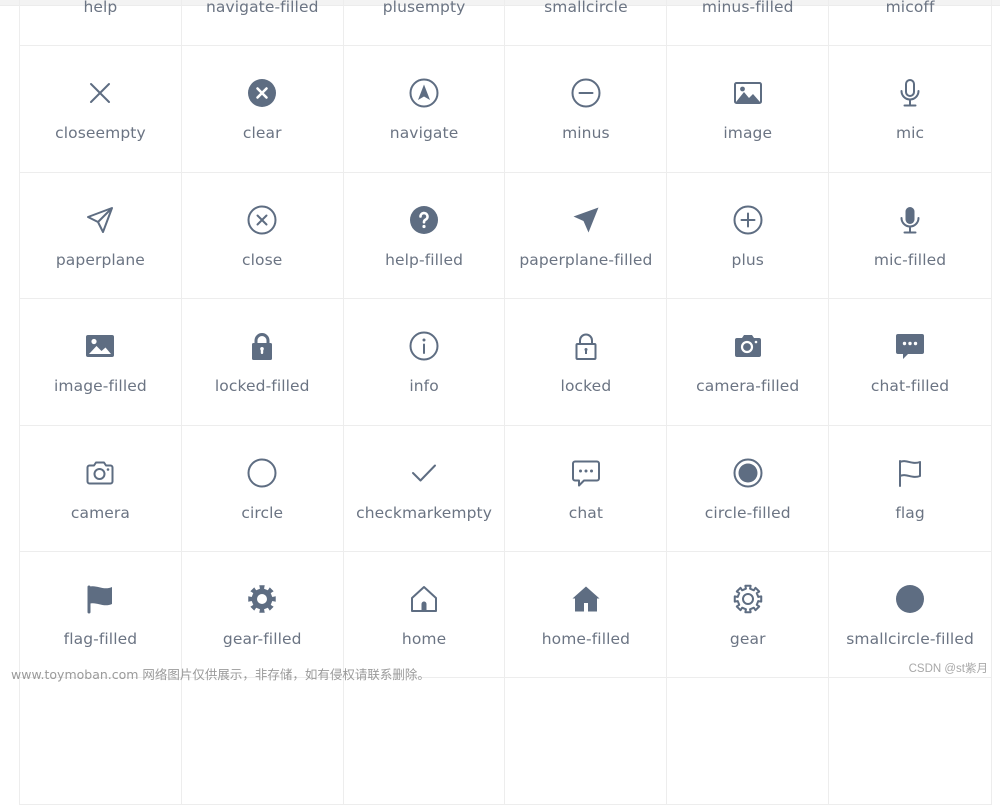  Describe the element at coordinates (586, 386) in the screenshot. I see `icon-label: locked` at that location.